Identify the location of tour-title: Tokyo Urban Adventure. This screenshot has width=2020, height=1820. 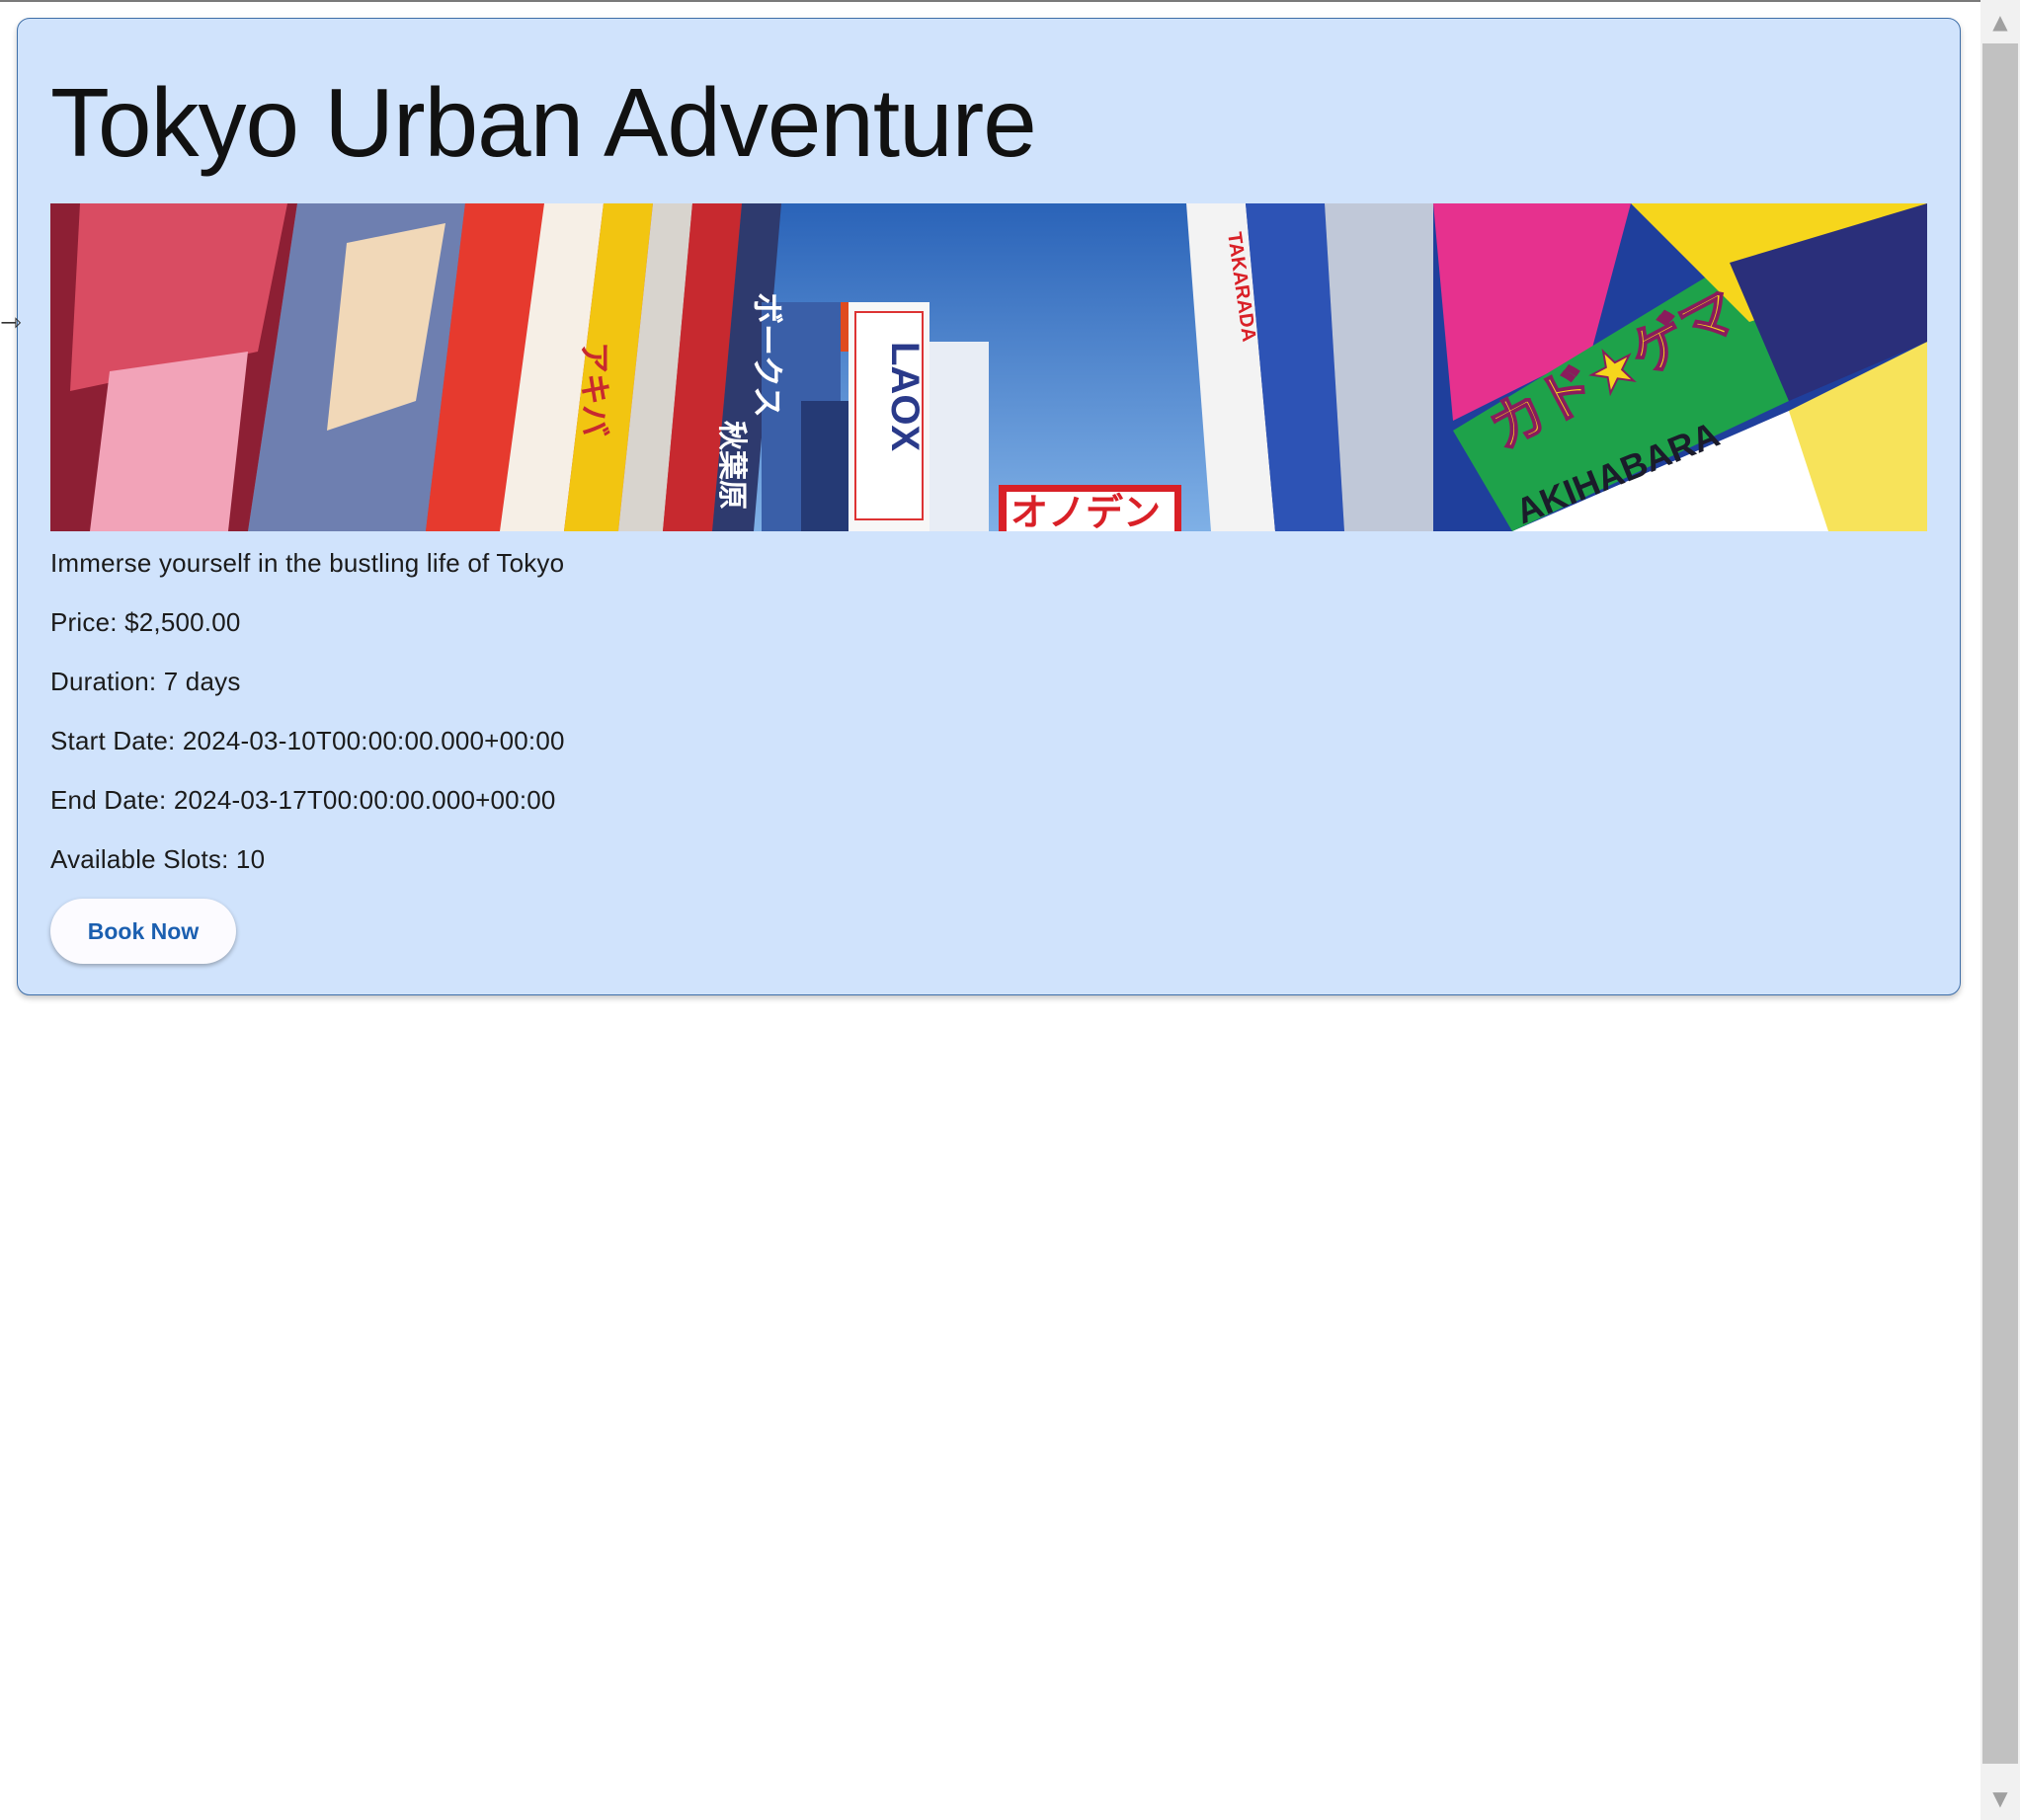
(543, 122).